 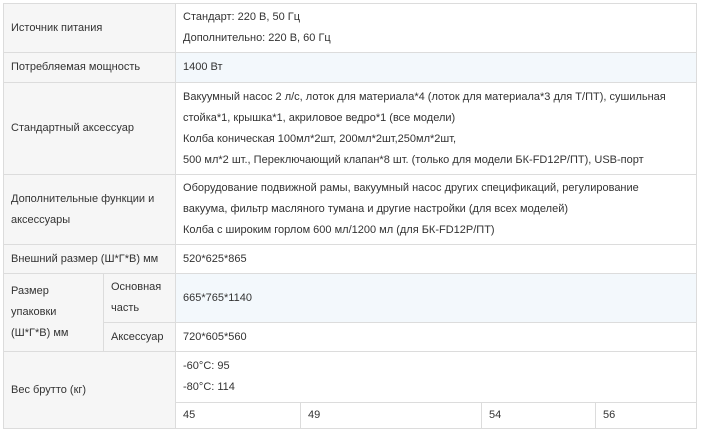 What do you see at coordinates (257, 38) in the screenshot?
I see `power-source-line-2: Дополнительно: 220 В, 60 Гц` at bounding box center [257, 38].